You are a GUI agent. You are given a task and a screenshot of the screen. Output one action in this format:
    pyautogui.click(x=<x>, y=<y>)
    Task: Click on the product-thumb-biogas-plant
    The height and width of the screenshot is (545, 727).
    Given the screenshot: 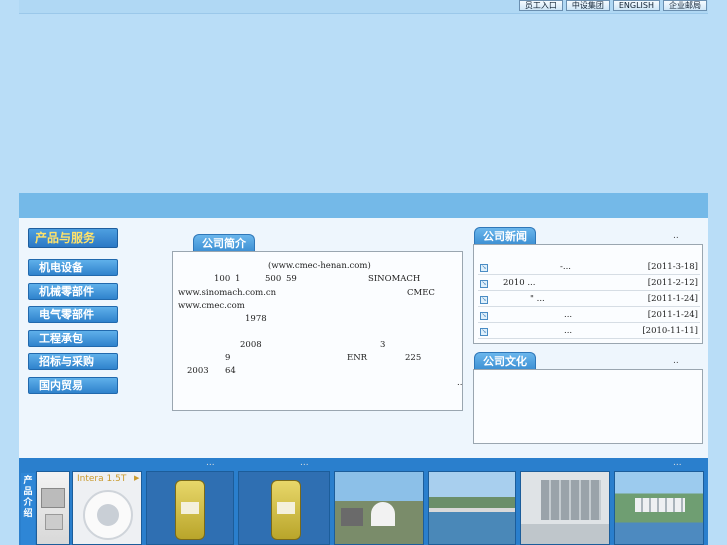 What is the action you would take?
    pyautogui.click(x=379, y=508)
    